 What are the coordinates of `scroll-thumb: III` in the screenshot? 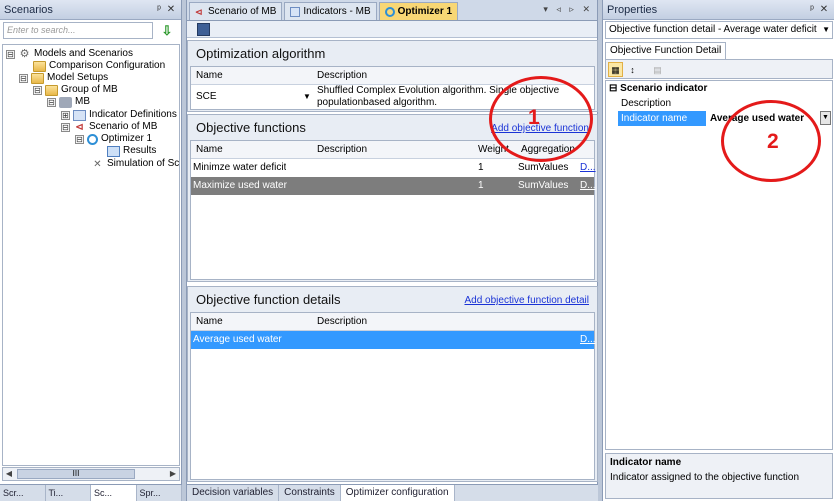 It's located at (76, 474).